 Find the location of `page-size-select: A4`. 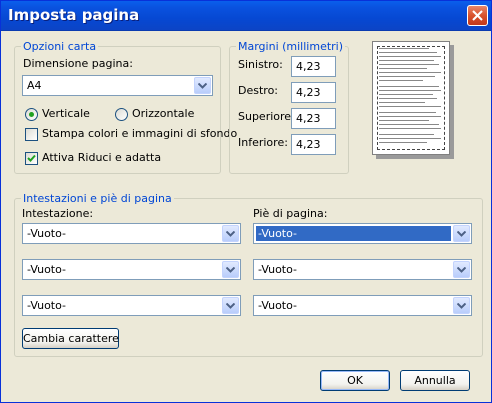

page-size-select: A4 is located at coordinates (117, 85).